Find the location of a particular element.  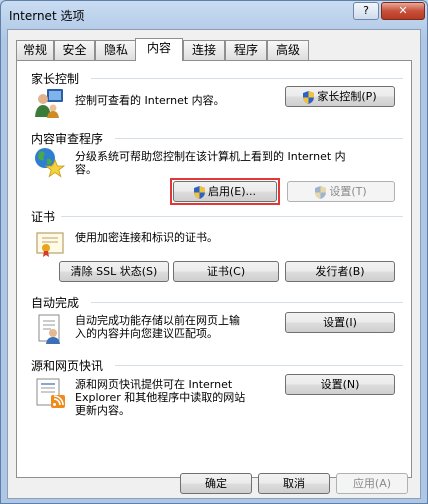

group-title-parental: 家长控制 is located at coordinates (55, 79).